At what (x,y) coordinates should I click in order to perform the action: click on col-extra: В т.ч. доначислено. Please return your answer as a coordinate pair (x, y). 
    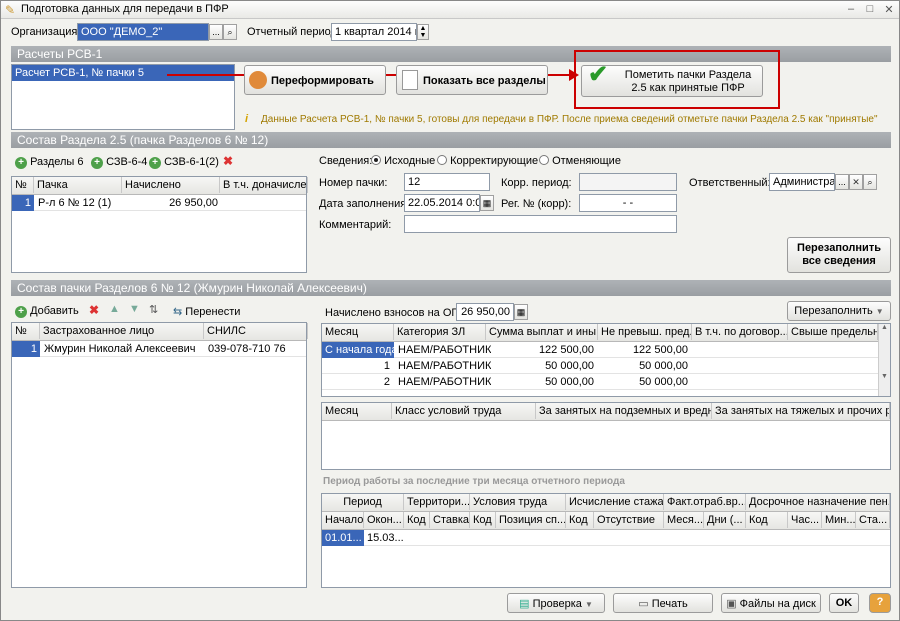
    Looking at the image, I should click on (264, 185).